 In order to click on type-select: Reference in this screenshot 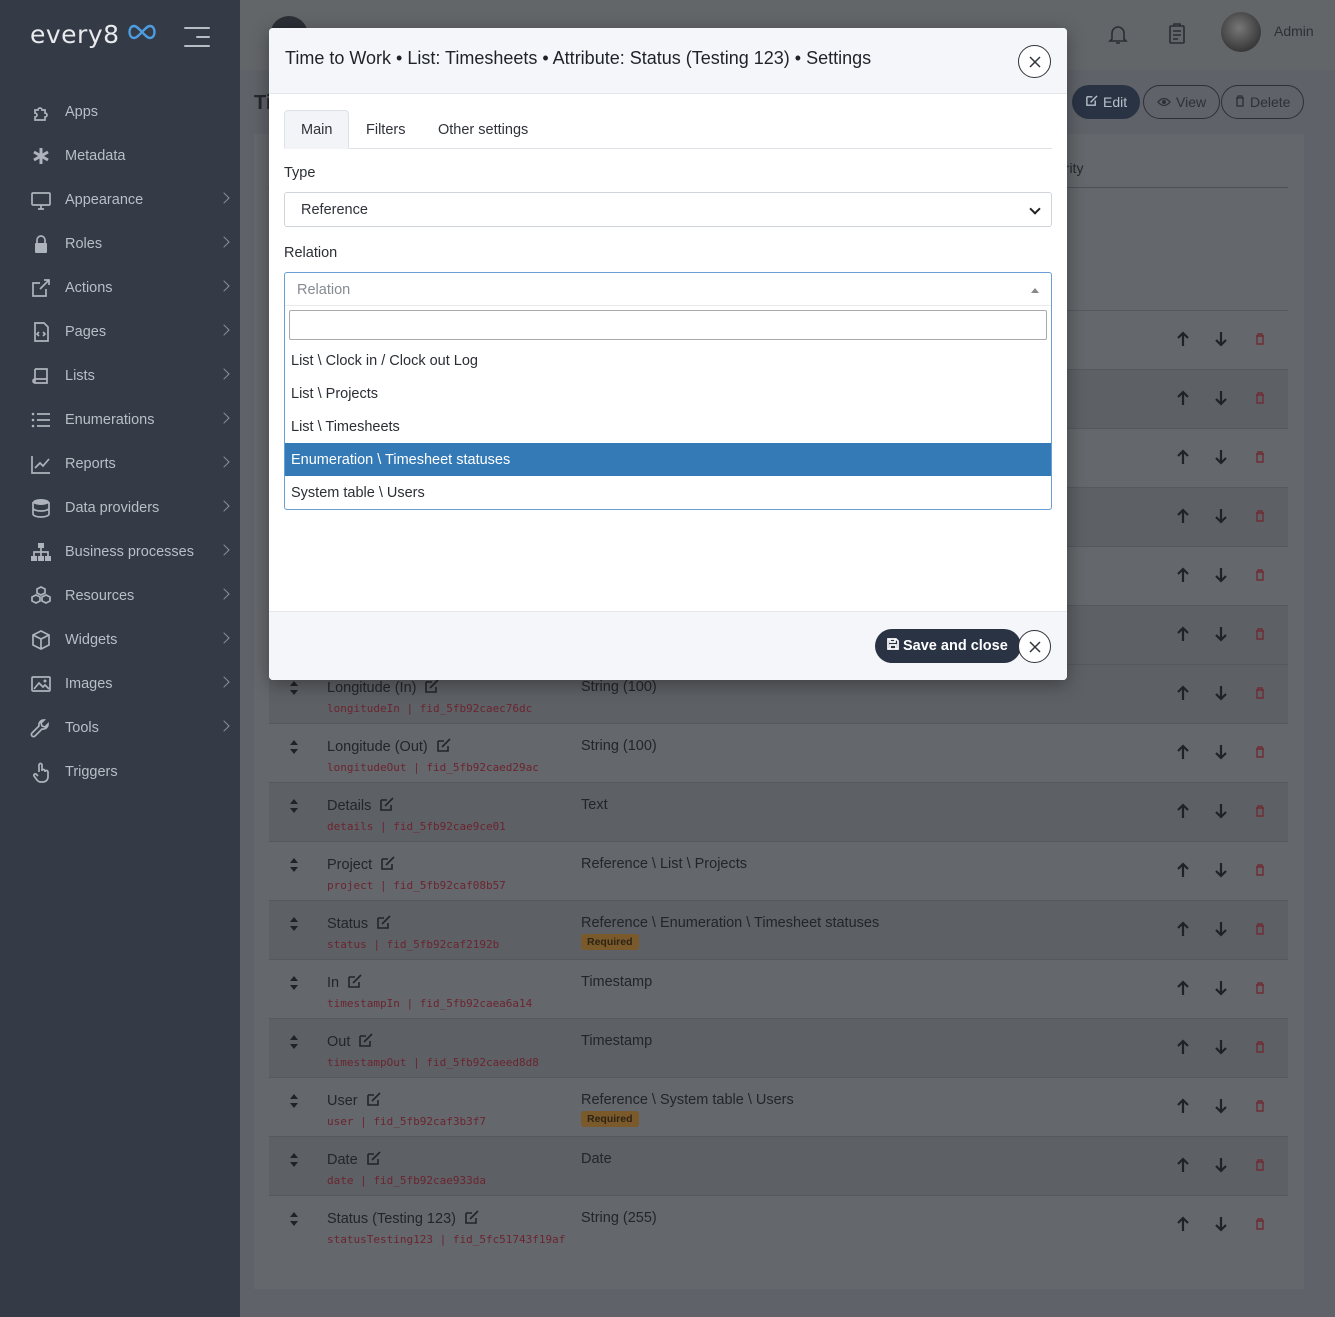, I will do `click(668, 209)`.